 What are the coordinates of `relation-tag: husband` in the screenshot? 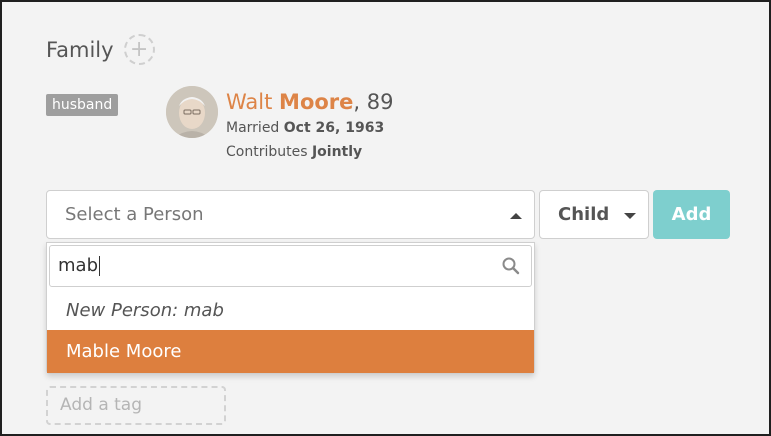 It's located at (82, 105).